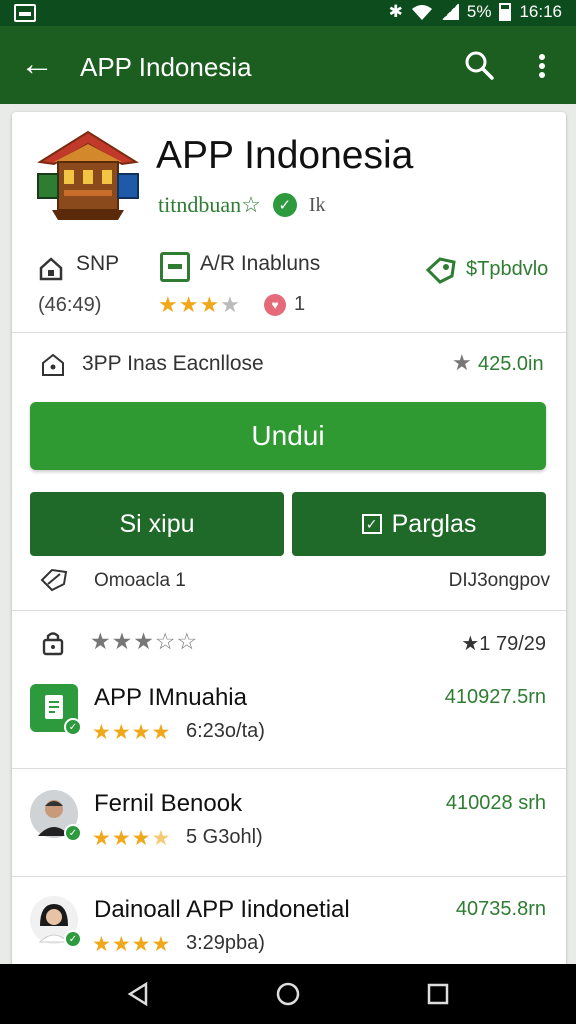 The image size is (576, 1024). I want to click on info-row-value: 425.0in, so click(511, 364).